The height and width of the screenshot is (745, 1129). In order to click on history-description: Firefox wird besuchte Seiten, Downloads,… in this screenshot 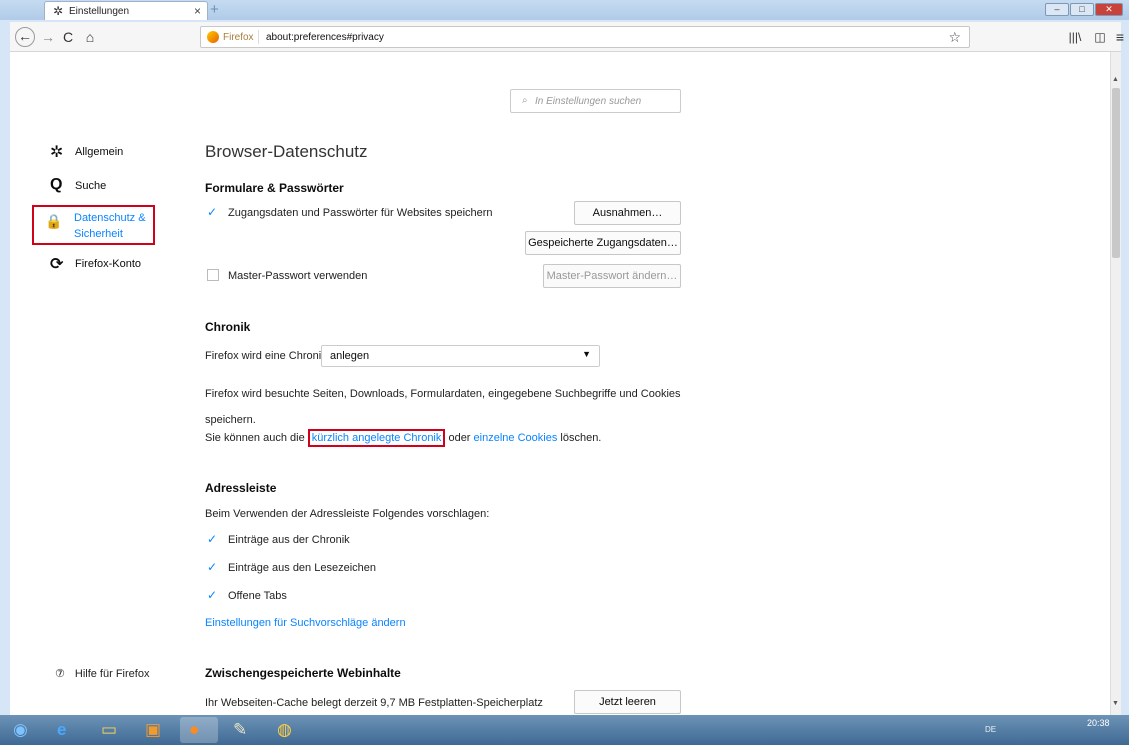, I will do `click(443, 407)`.